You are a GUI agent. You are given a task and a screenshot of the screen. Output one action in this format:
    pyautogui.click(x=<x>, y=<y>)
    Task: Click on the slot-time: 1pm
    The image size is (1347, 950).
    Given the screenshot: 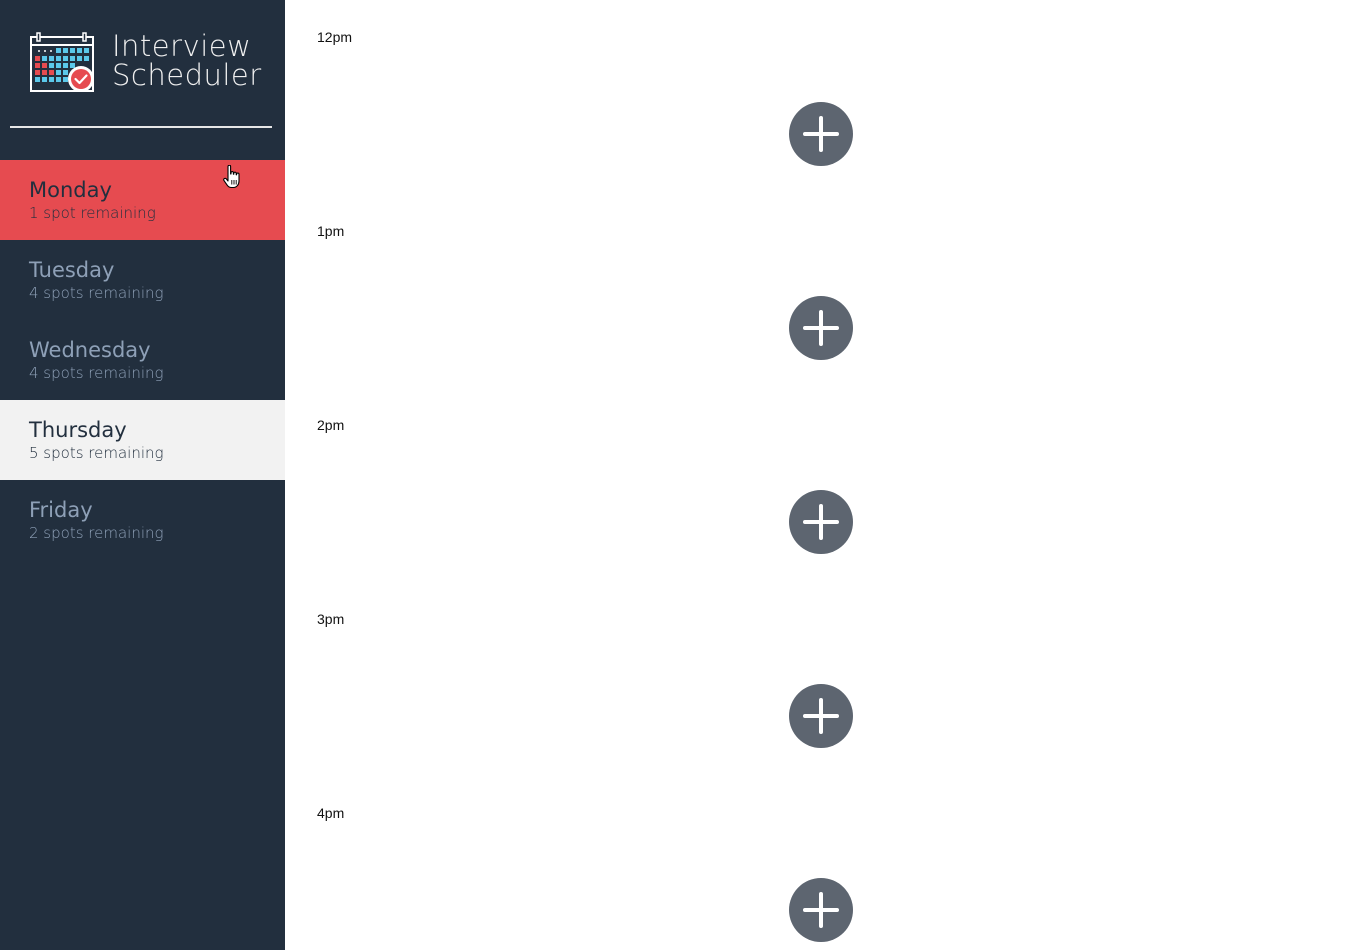 What is the action you would take?
    pyautogui.click(x=331, y=231)
    